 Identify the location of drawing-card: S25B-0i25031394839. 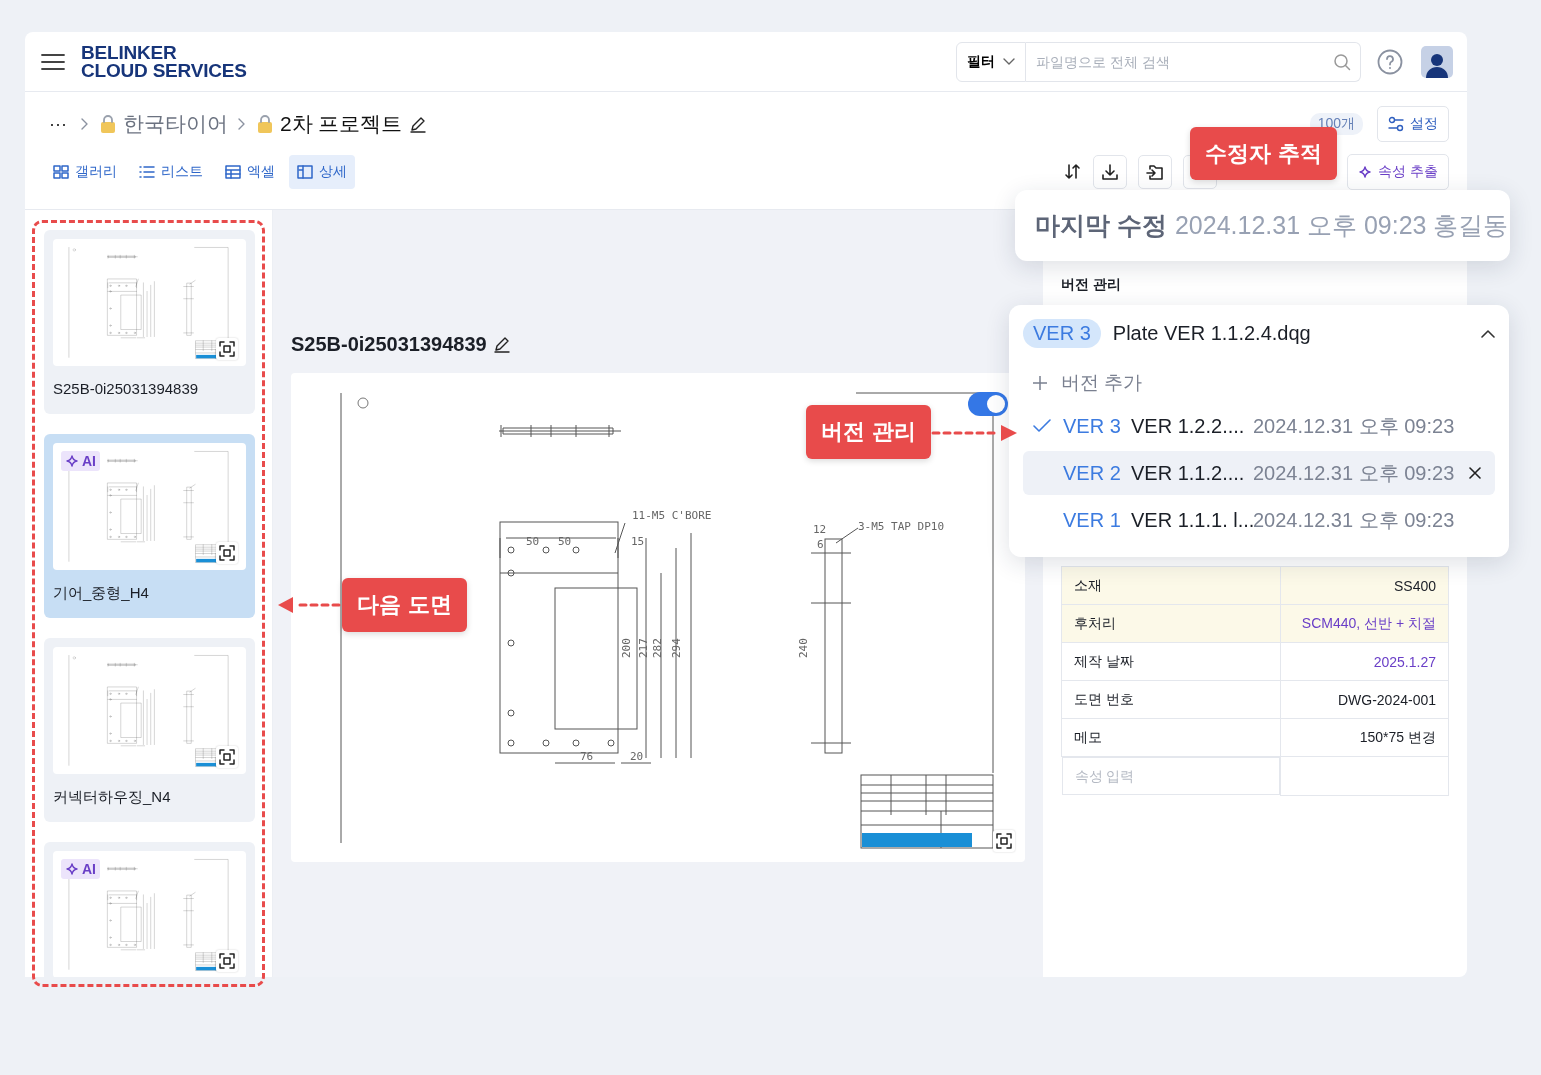
(149, 322).